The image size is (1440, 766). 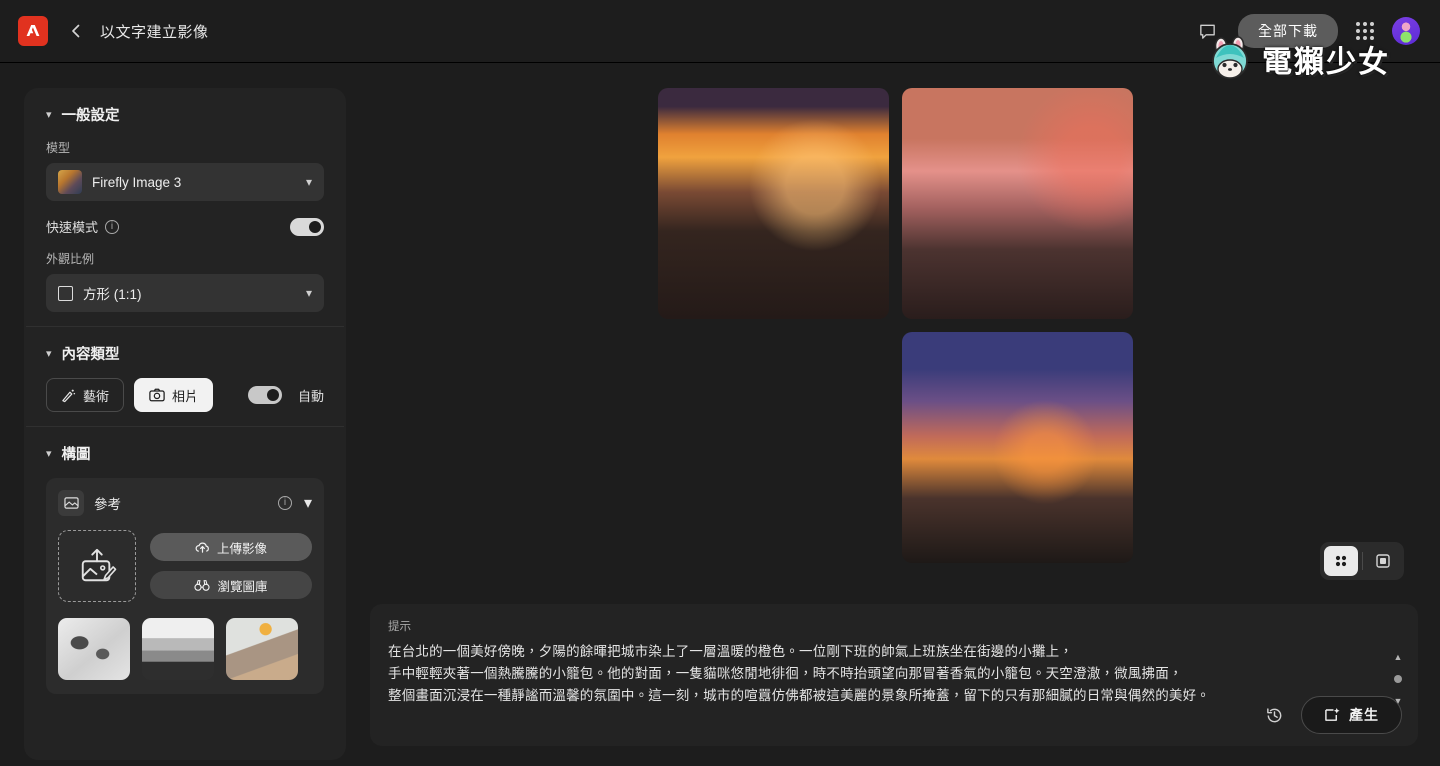 I want to click on generate-button: 產生, so click(x=1351, y=715).